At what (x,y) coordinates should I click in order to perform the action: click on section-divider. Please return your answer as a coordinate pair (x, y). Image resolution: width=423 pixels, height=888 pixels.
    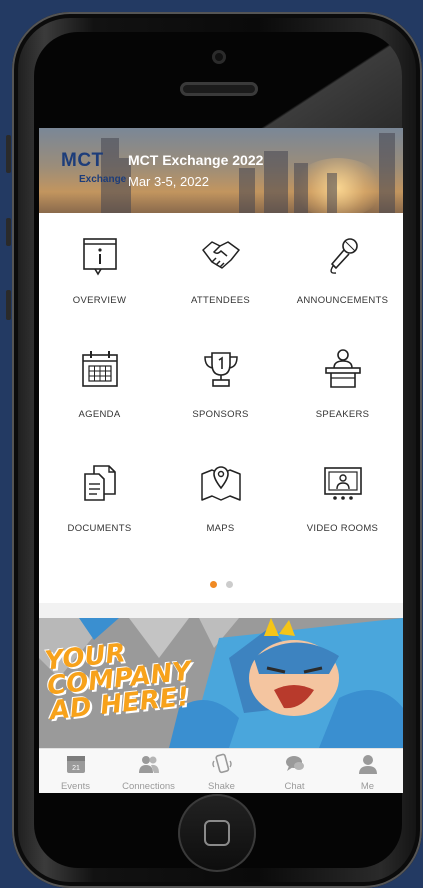
    Looking at the image, I should click on (221, 610).